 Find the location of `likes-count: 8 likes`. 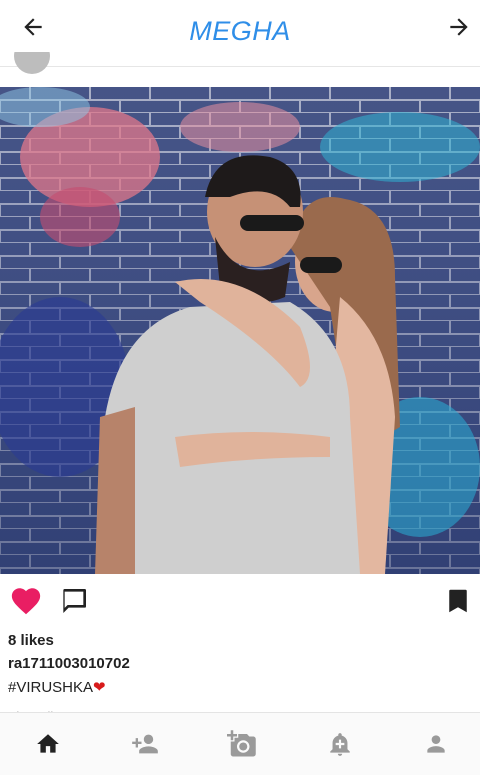

likes-count: 8 likes is located at coordinates (31, 640).